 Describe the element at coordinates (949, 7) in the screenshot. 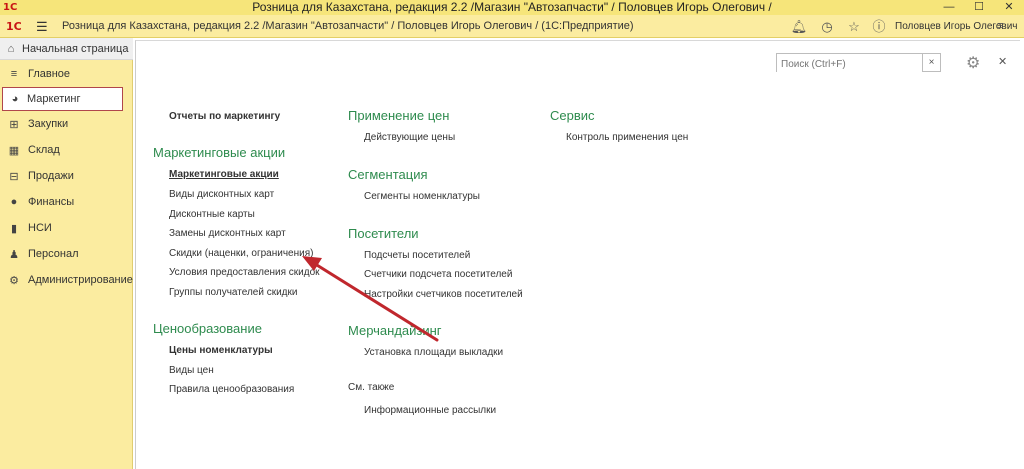

I see `minimize-button: —` at that location.